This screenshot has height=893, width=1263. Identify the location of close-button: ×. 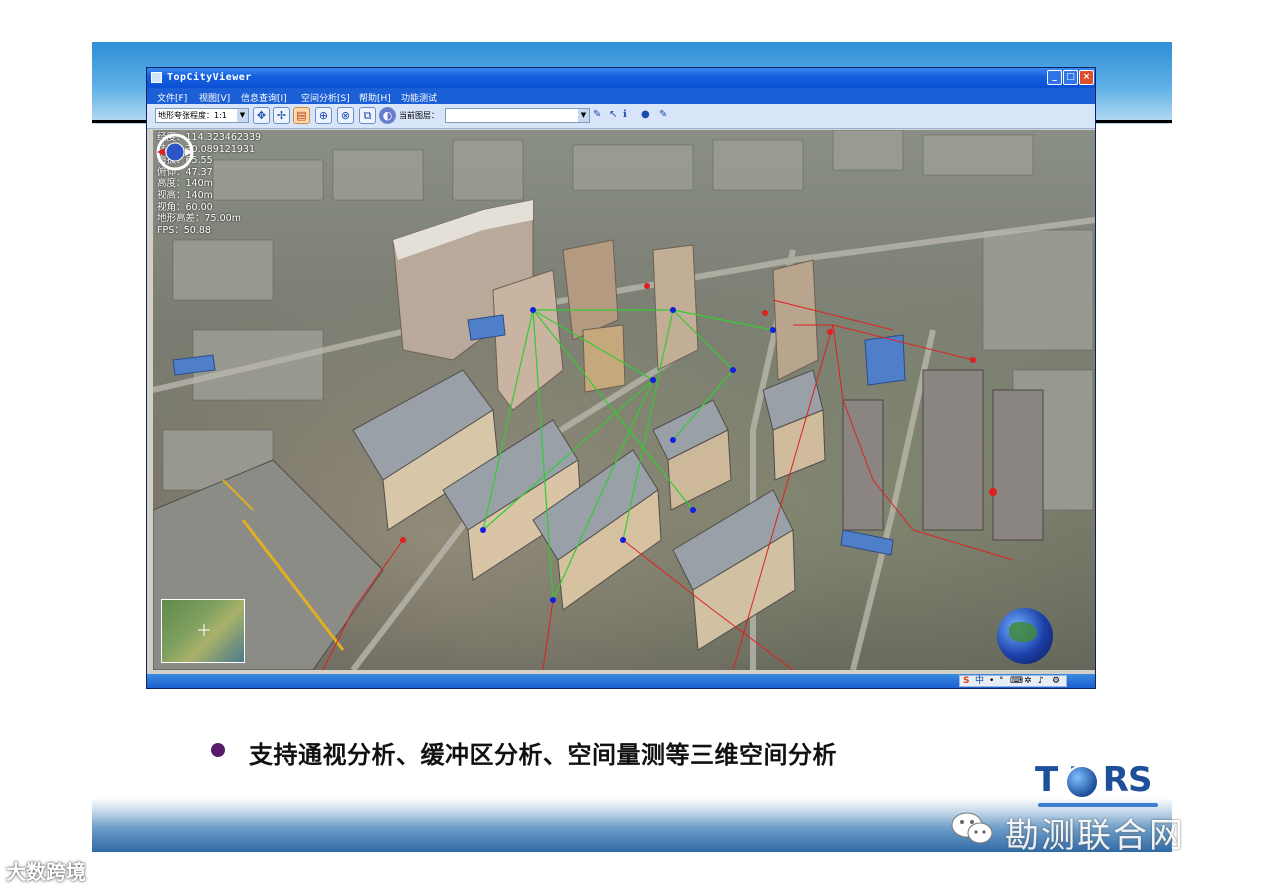
(1086, 77).